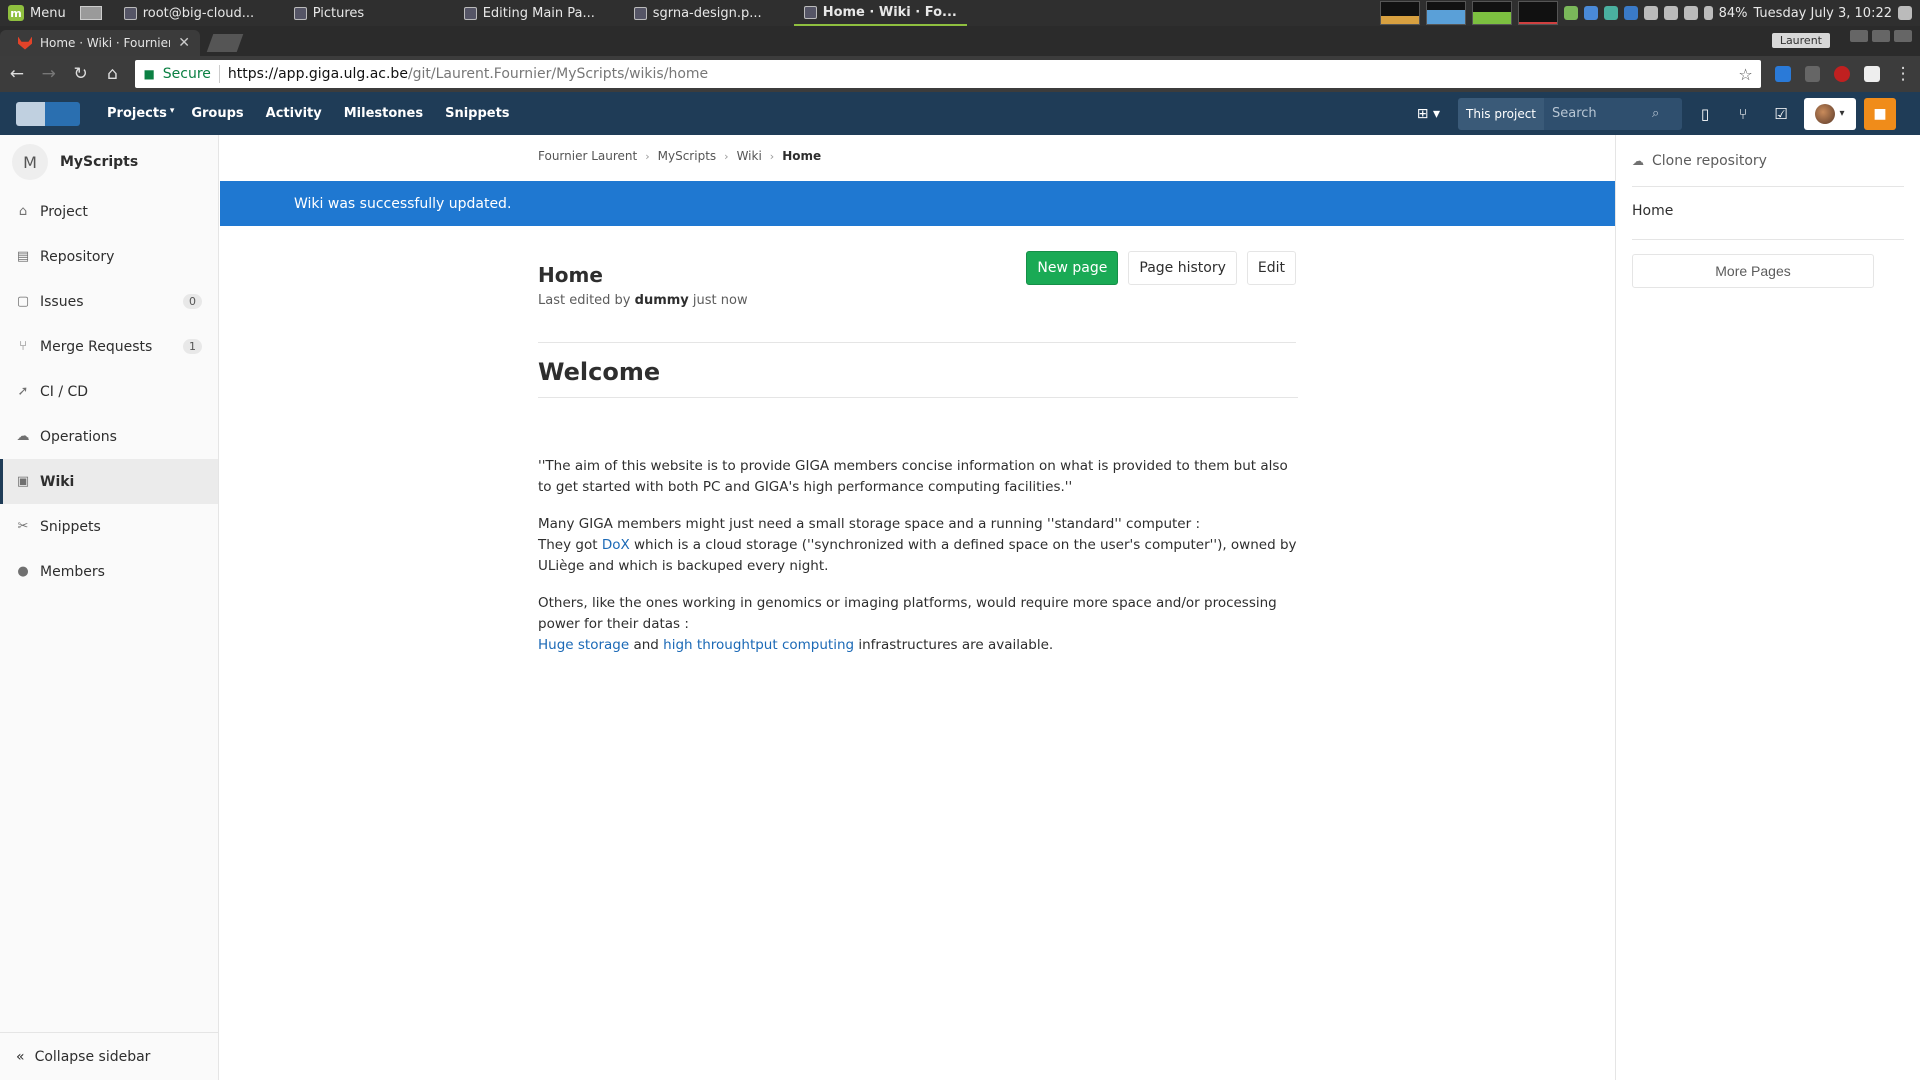 This screenshot has height=1080, width=1920. What do you see at coordinates (62, 301) in the screenshot?
I see `sidebar-item-label: Issues` at bounding box center [62, 301].